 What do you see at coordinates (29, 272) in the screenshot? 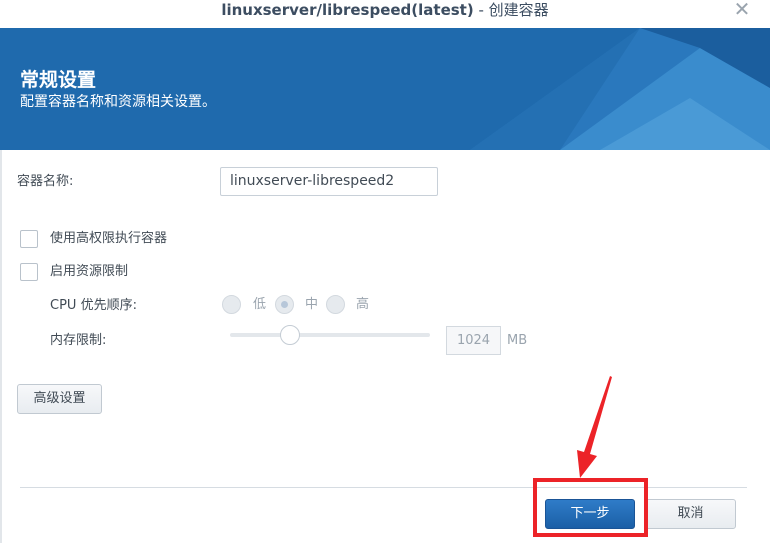
I see `resource-limit-checkbox` at bounding box center [29, 272].